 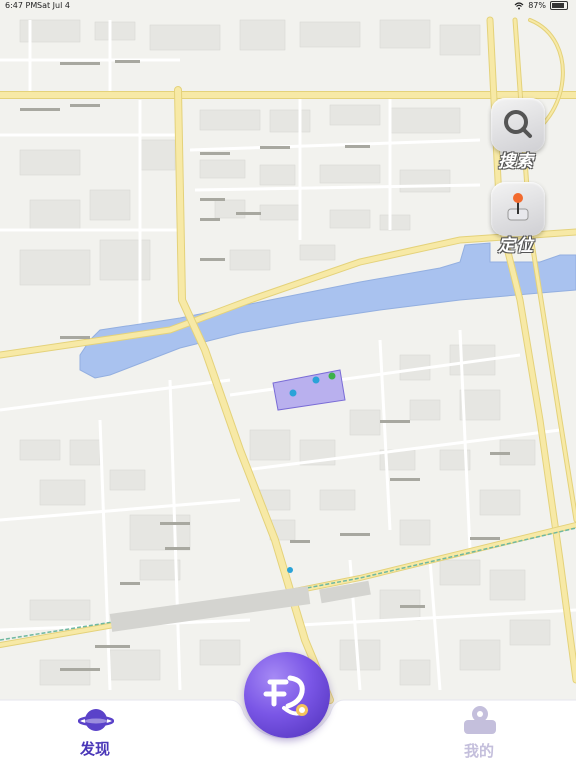 I want to click on planet-icon, so click(x=96, y=720).